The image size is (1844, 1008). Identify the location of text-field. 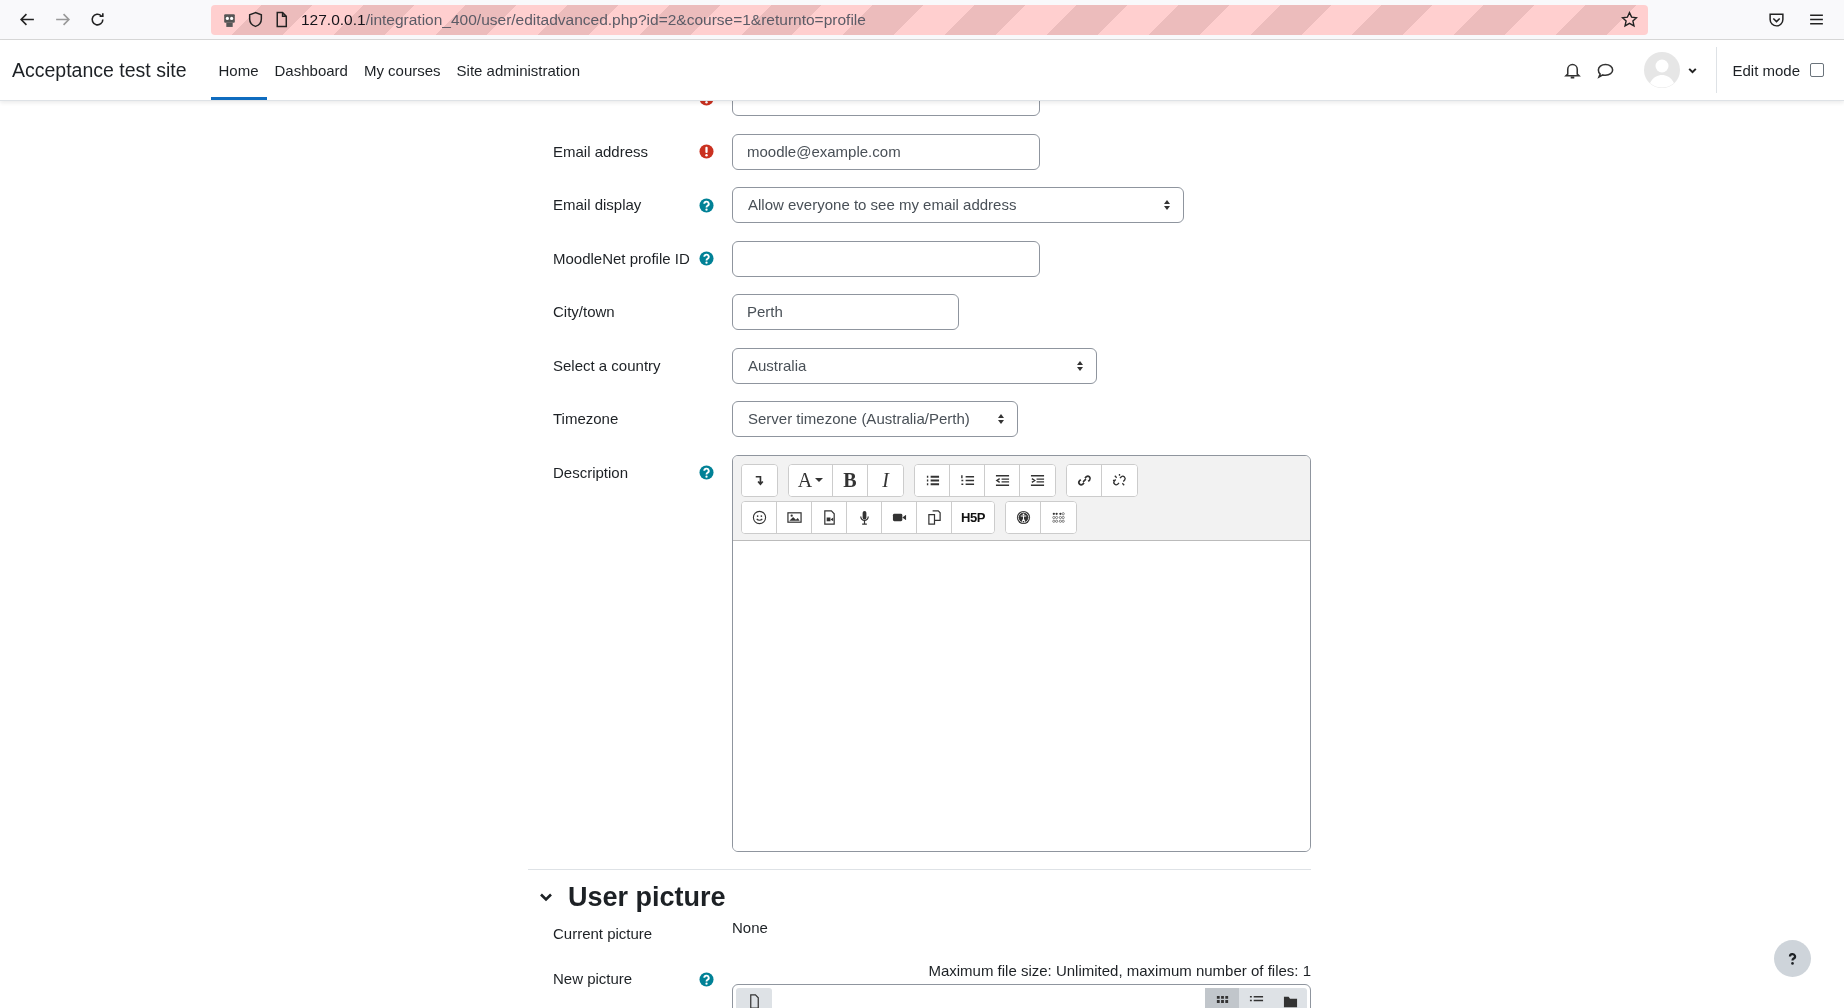
(886, 258).